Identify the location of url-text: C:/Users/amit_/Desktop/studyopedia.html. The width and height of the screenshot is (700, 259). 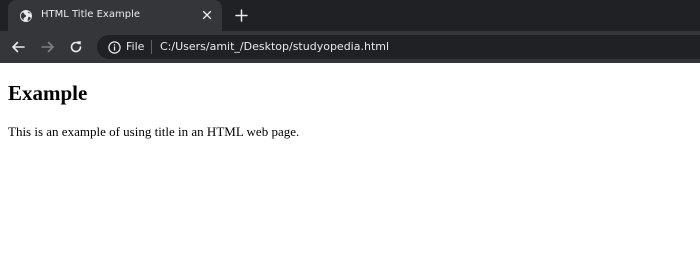
(274, 47).